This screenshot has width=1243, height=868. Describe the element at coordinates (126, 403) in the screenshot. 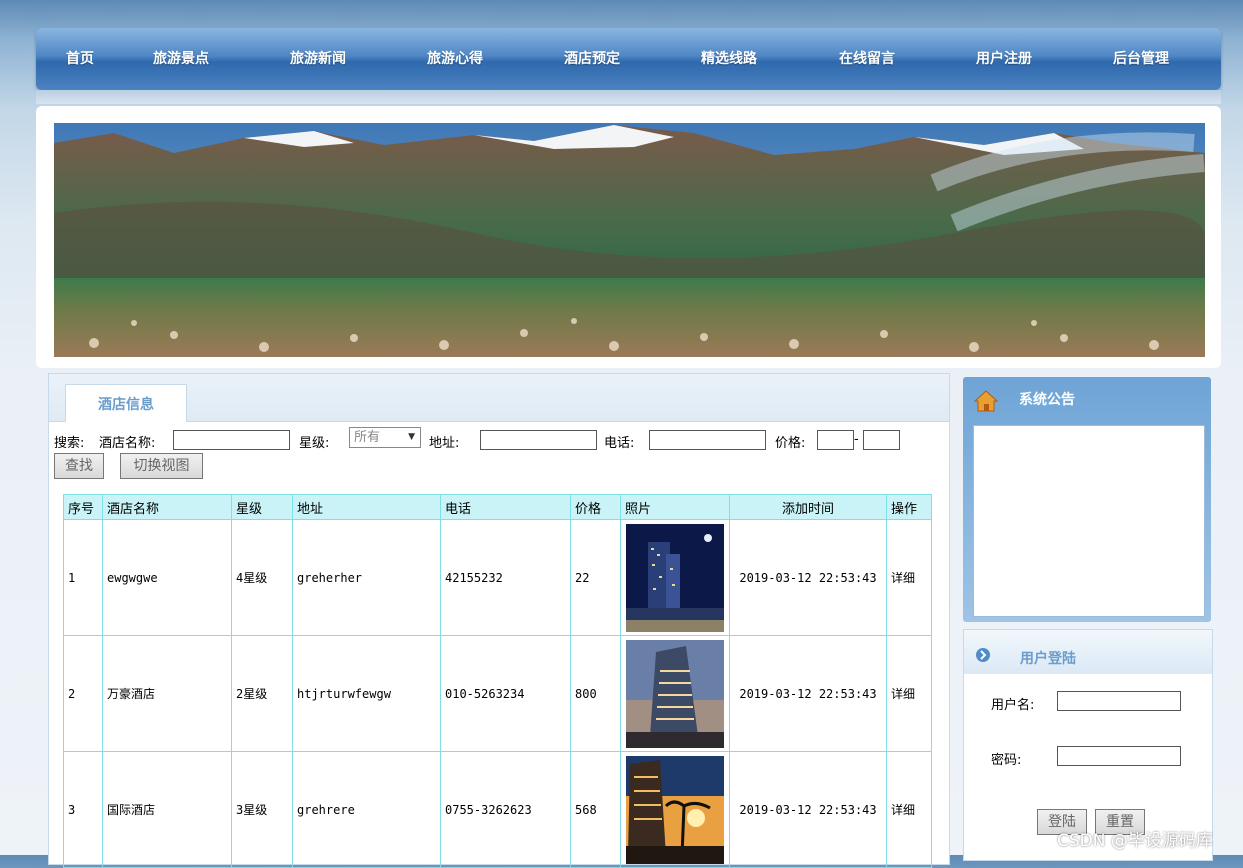

I see `tab-hotel-info: 酒店信息` at that location.